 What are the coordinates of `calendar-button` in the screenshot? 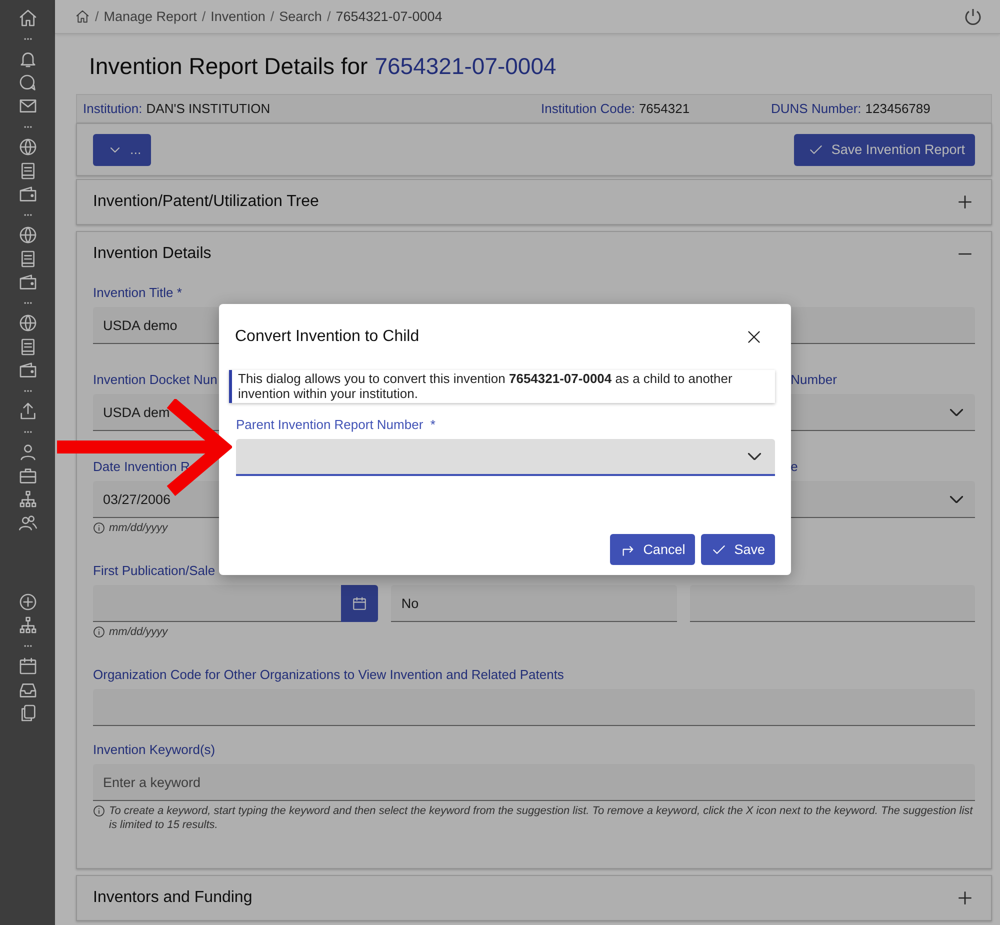 It's located at (359, 603).